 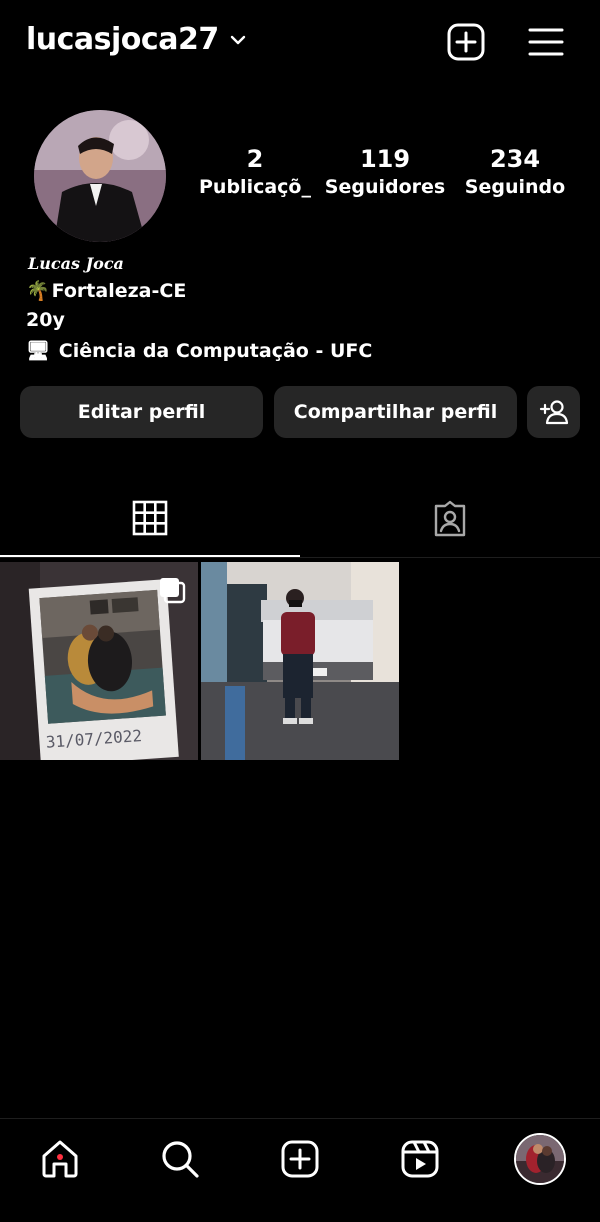 I want to click on bio-age: 20y, so click(x=45, y=320).